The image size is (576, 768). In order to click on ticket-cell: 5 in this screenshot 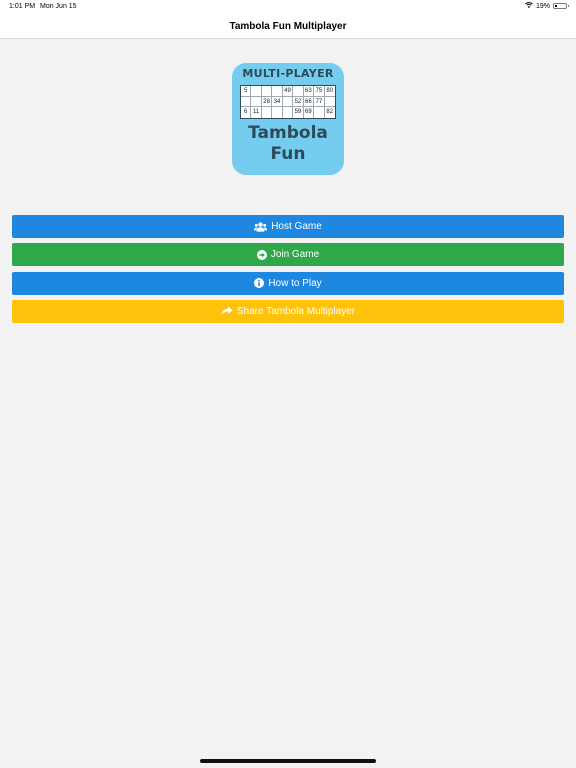, I will do `click(246, 91)`.